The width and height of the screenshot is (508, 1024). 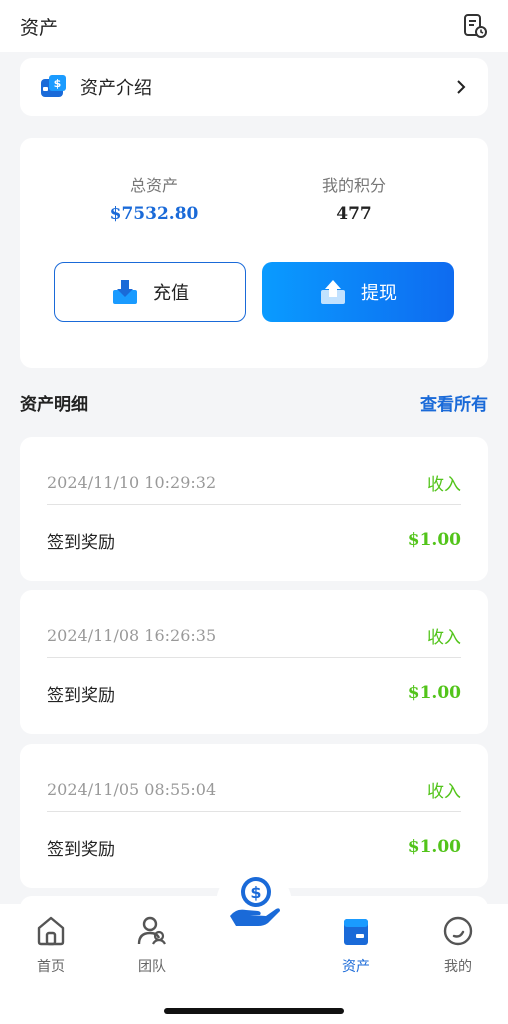 What do you see at coordinates (358, 292) in the screenshot?
I see `withdraw-button: 提现` at bounding box center [358, 292].